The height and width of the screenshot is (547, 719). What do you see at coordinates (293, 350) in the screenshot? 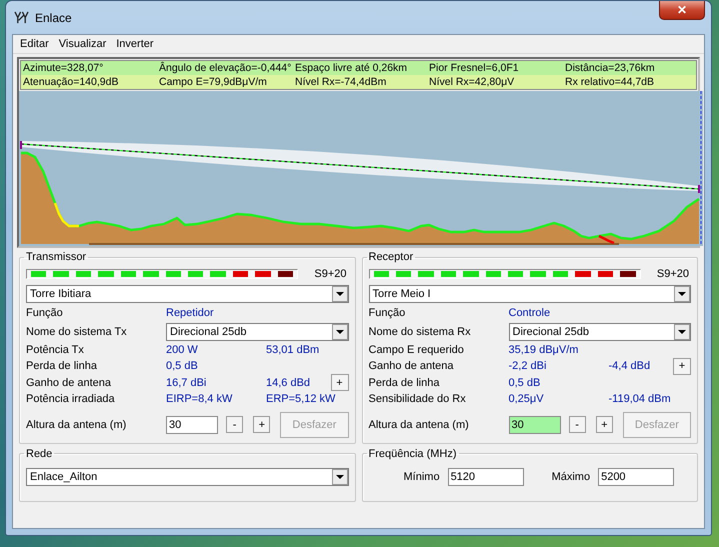
I see `field-value: 53,01 dBm` at bounding box center [293, 350].